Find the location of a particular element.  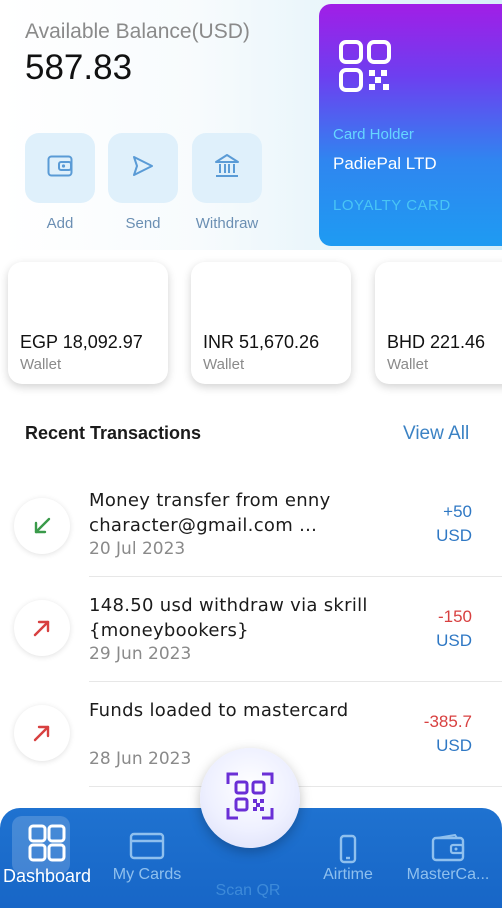

nav-item-scan-qr: Scan QR is located at coordinates (248, 891).